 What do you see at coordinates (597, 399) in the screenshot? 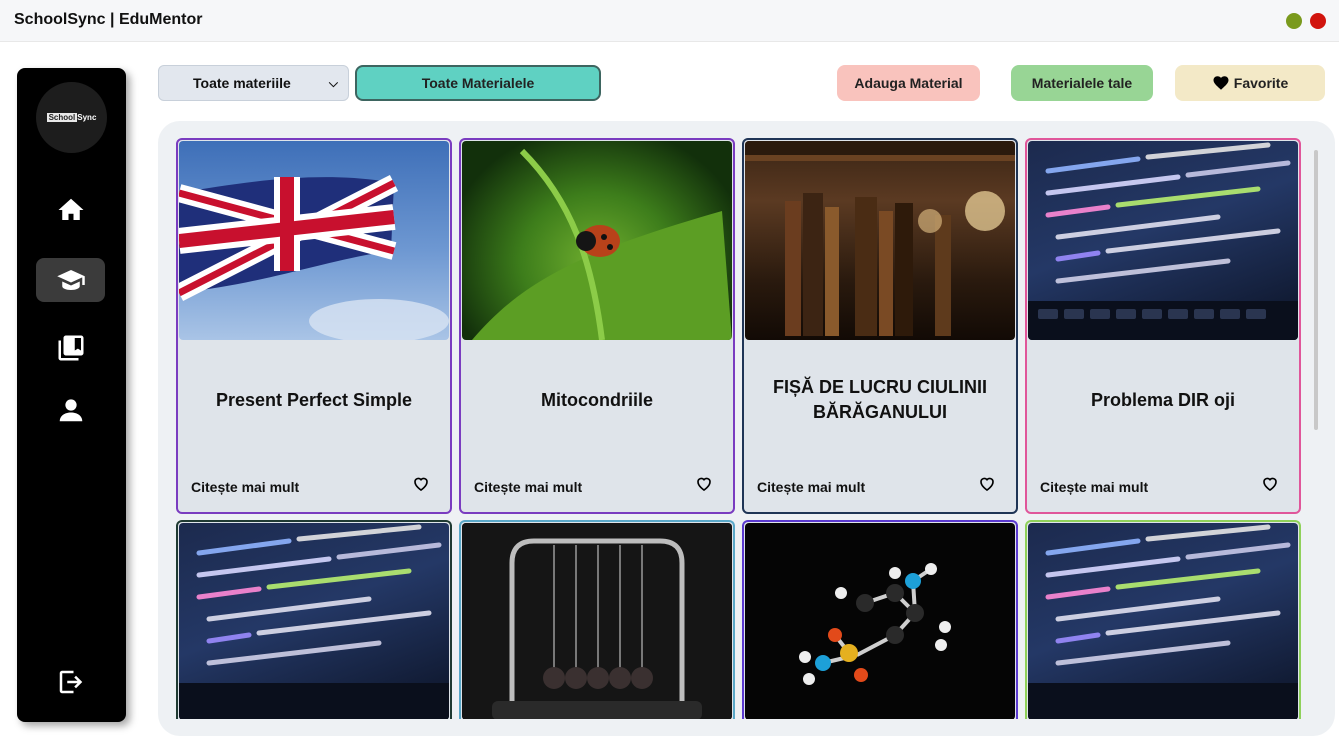
I see `card-title: Mitocondriile` at bounding box center [597, 399].